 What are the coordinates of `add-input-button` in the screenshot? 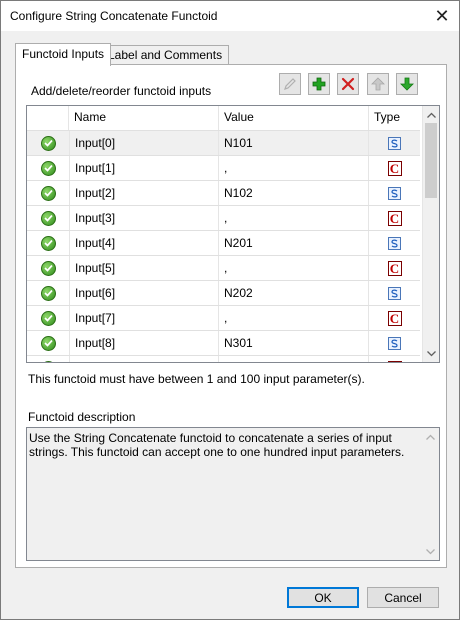 It's located at (319, 84).